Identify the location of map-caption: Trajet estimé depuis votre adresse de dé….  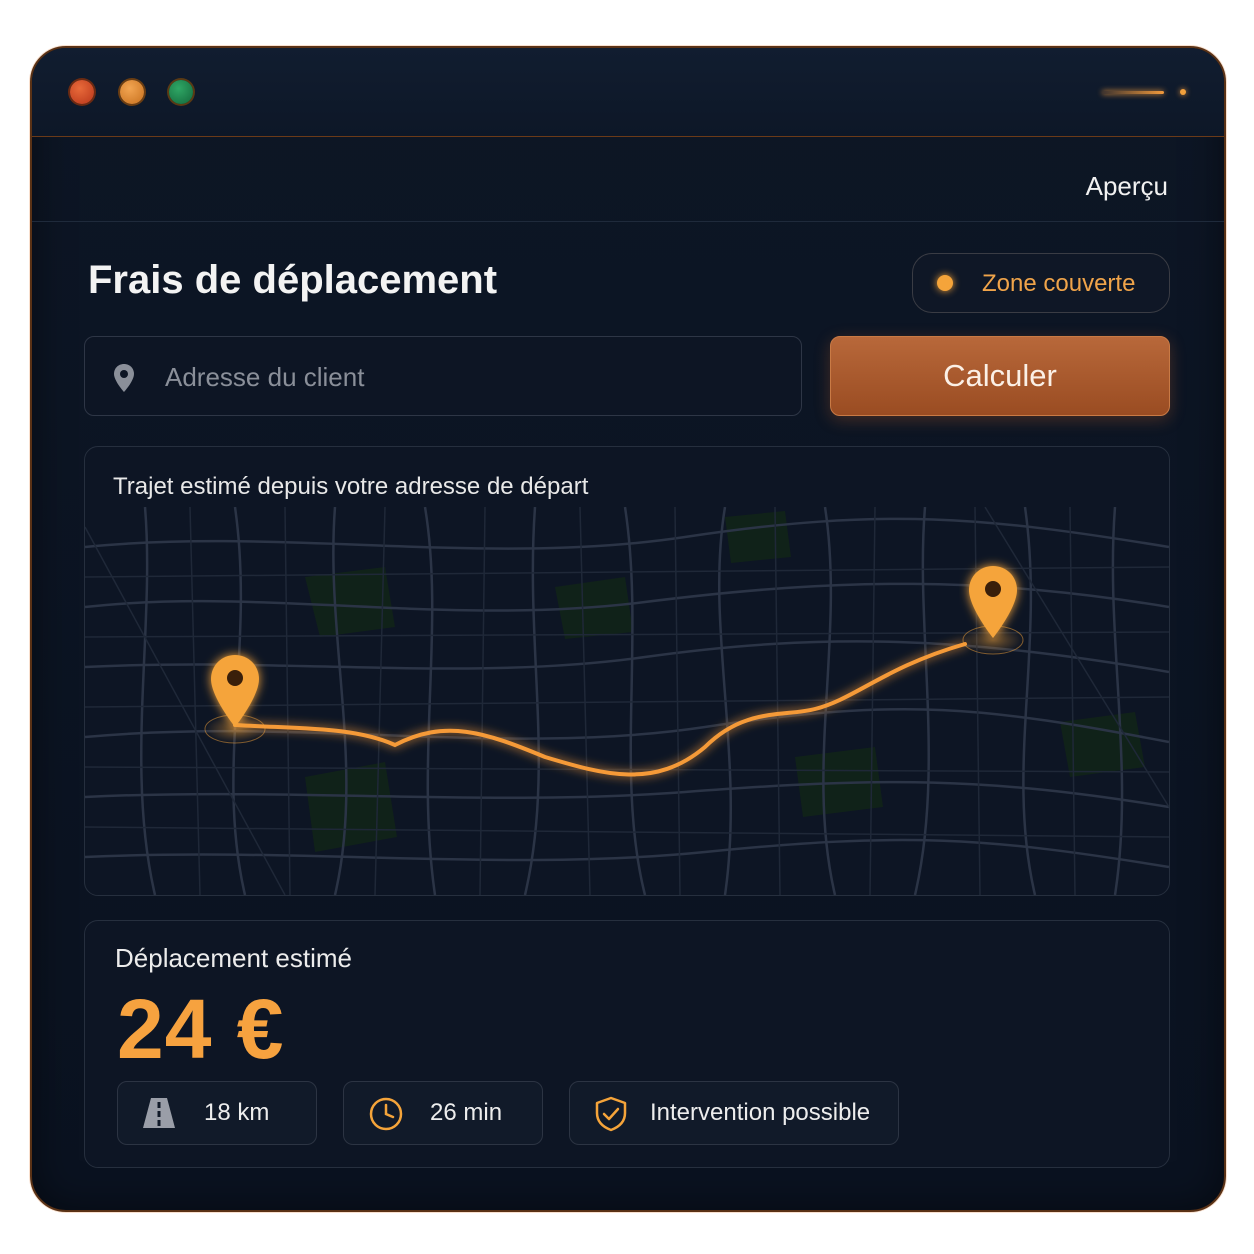
(351, 486).